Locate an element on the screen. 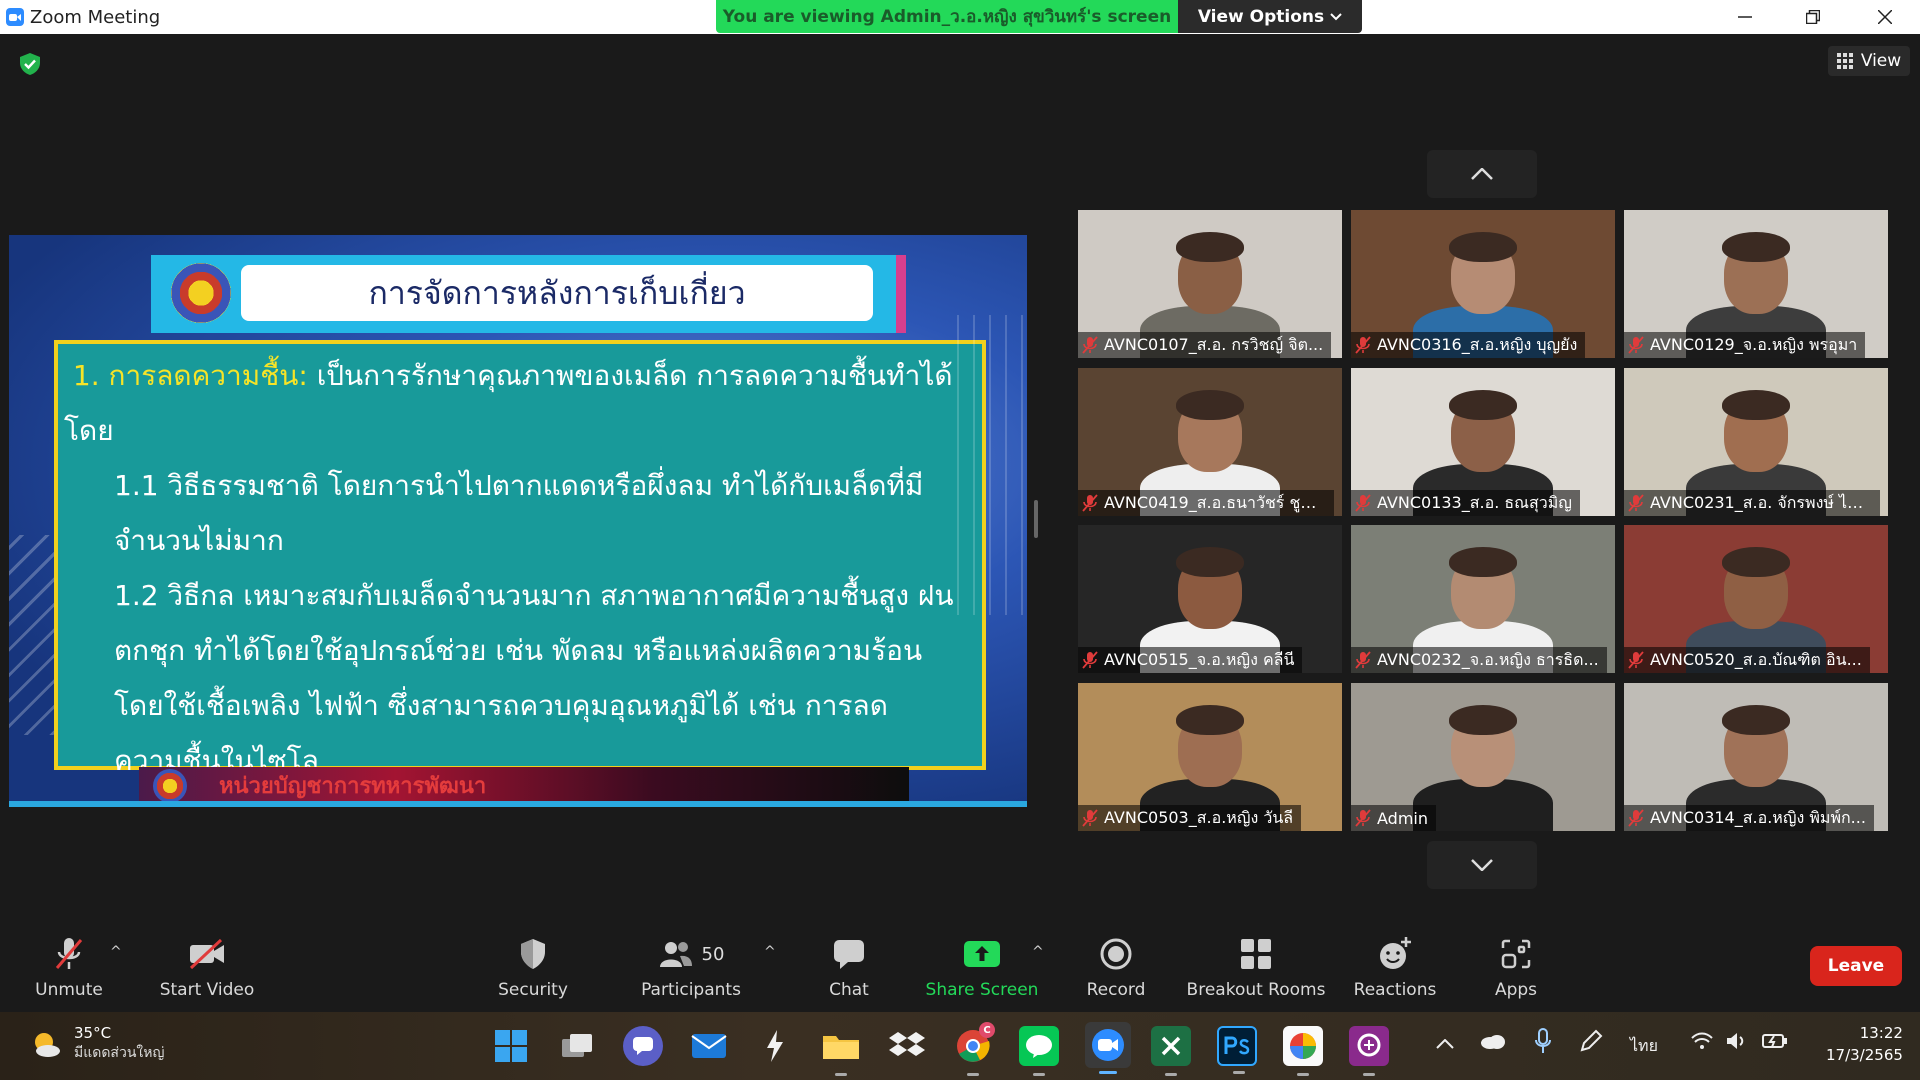 The height and width of the screenshot is (1080, 1920). file-explorer-app is located at coordinates (841, 1051).